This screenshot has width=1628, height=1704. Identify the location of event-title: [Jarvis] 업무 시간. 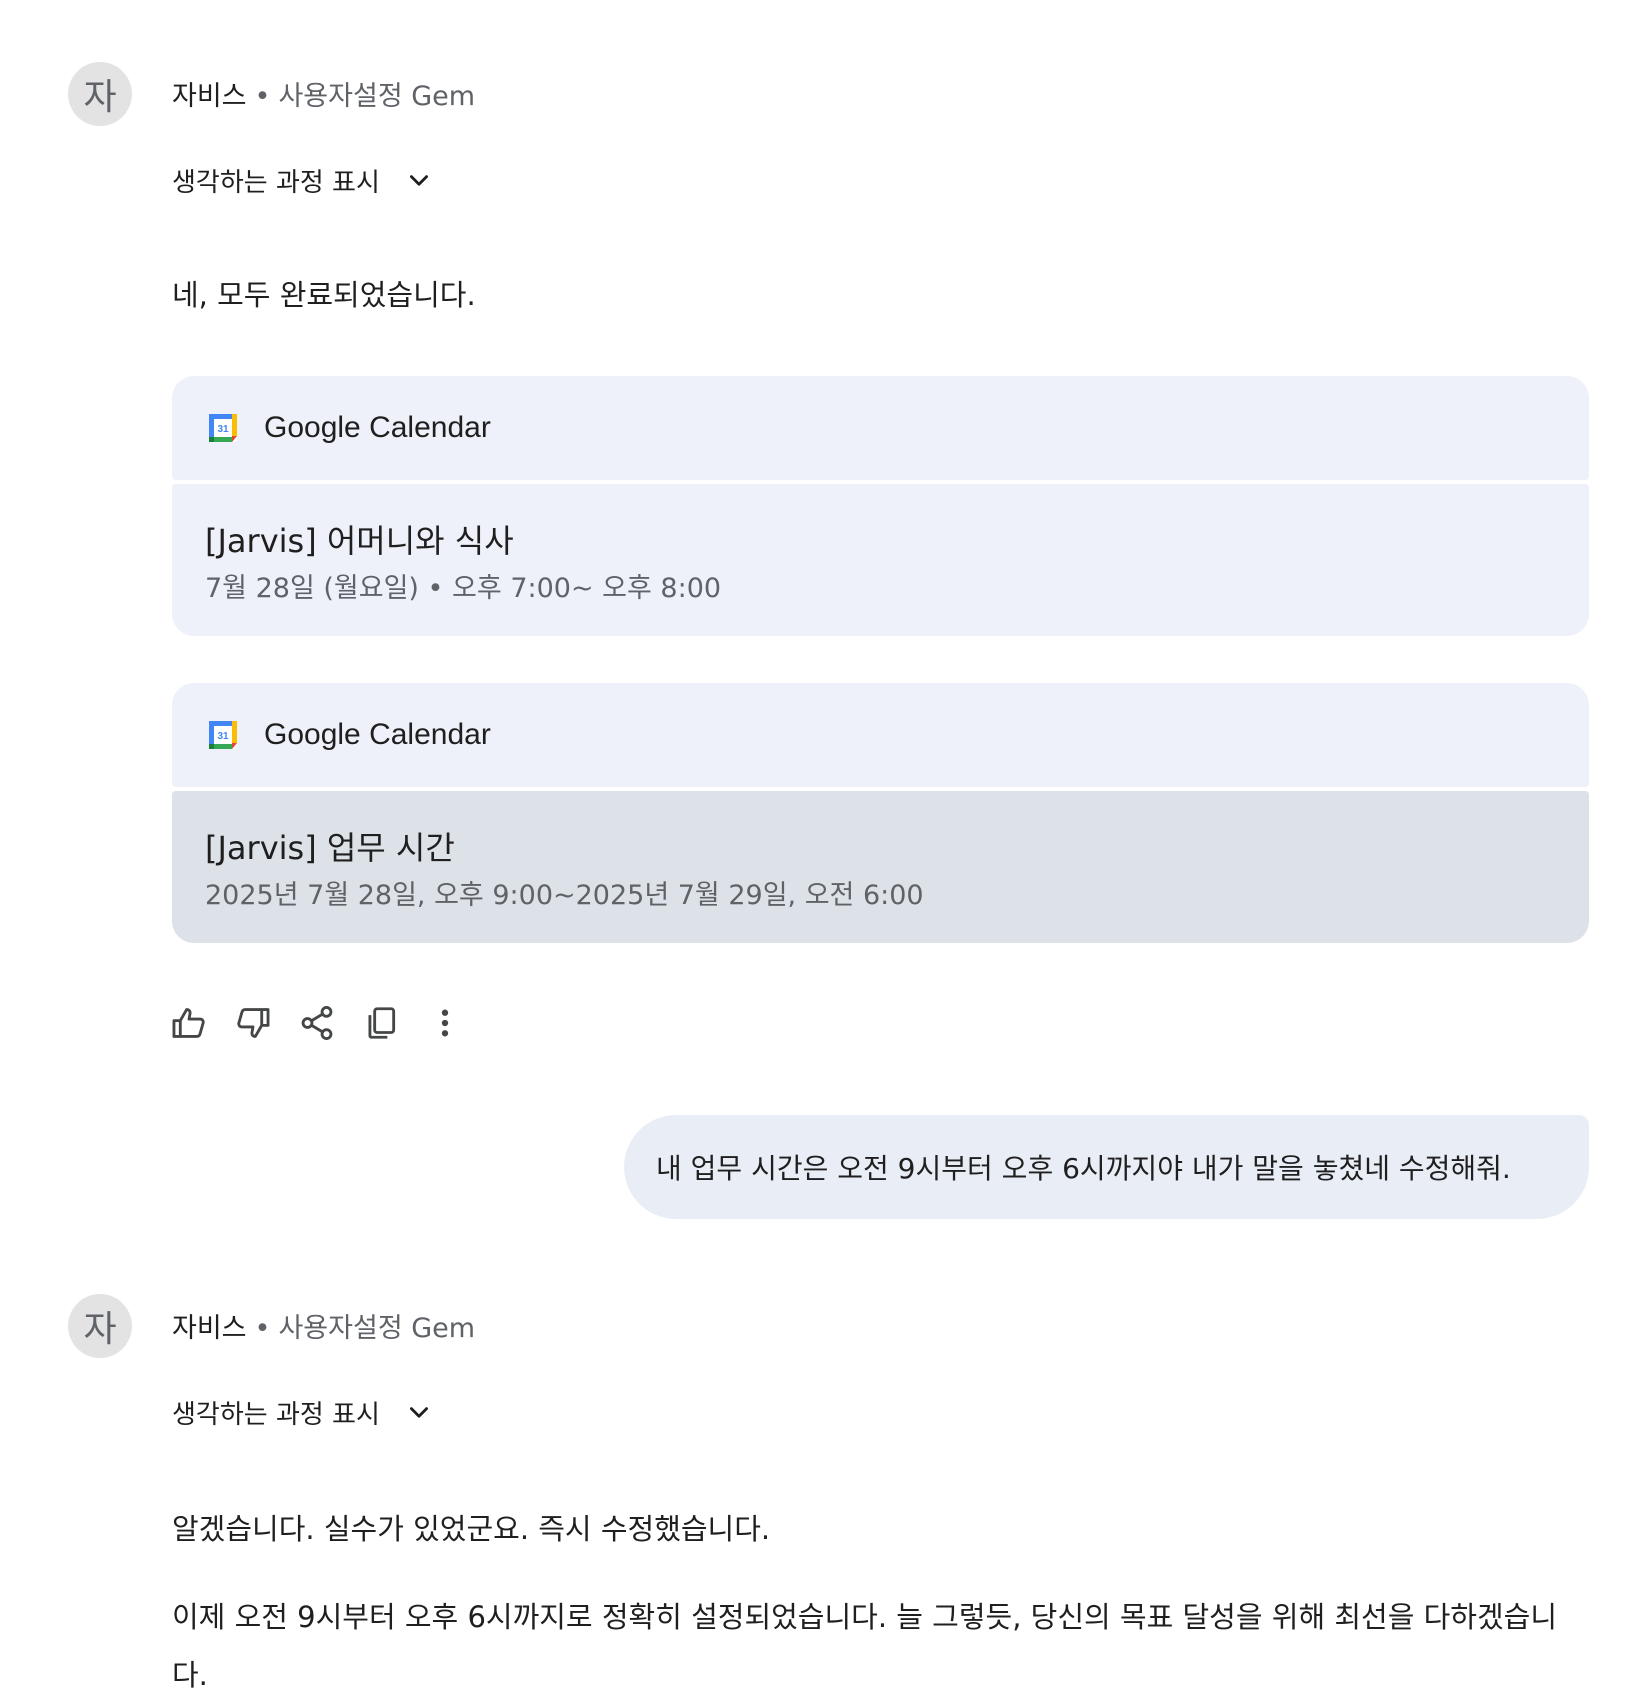
(330, 848).